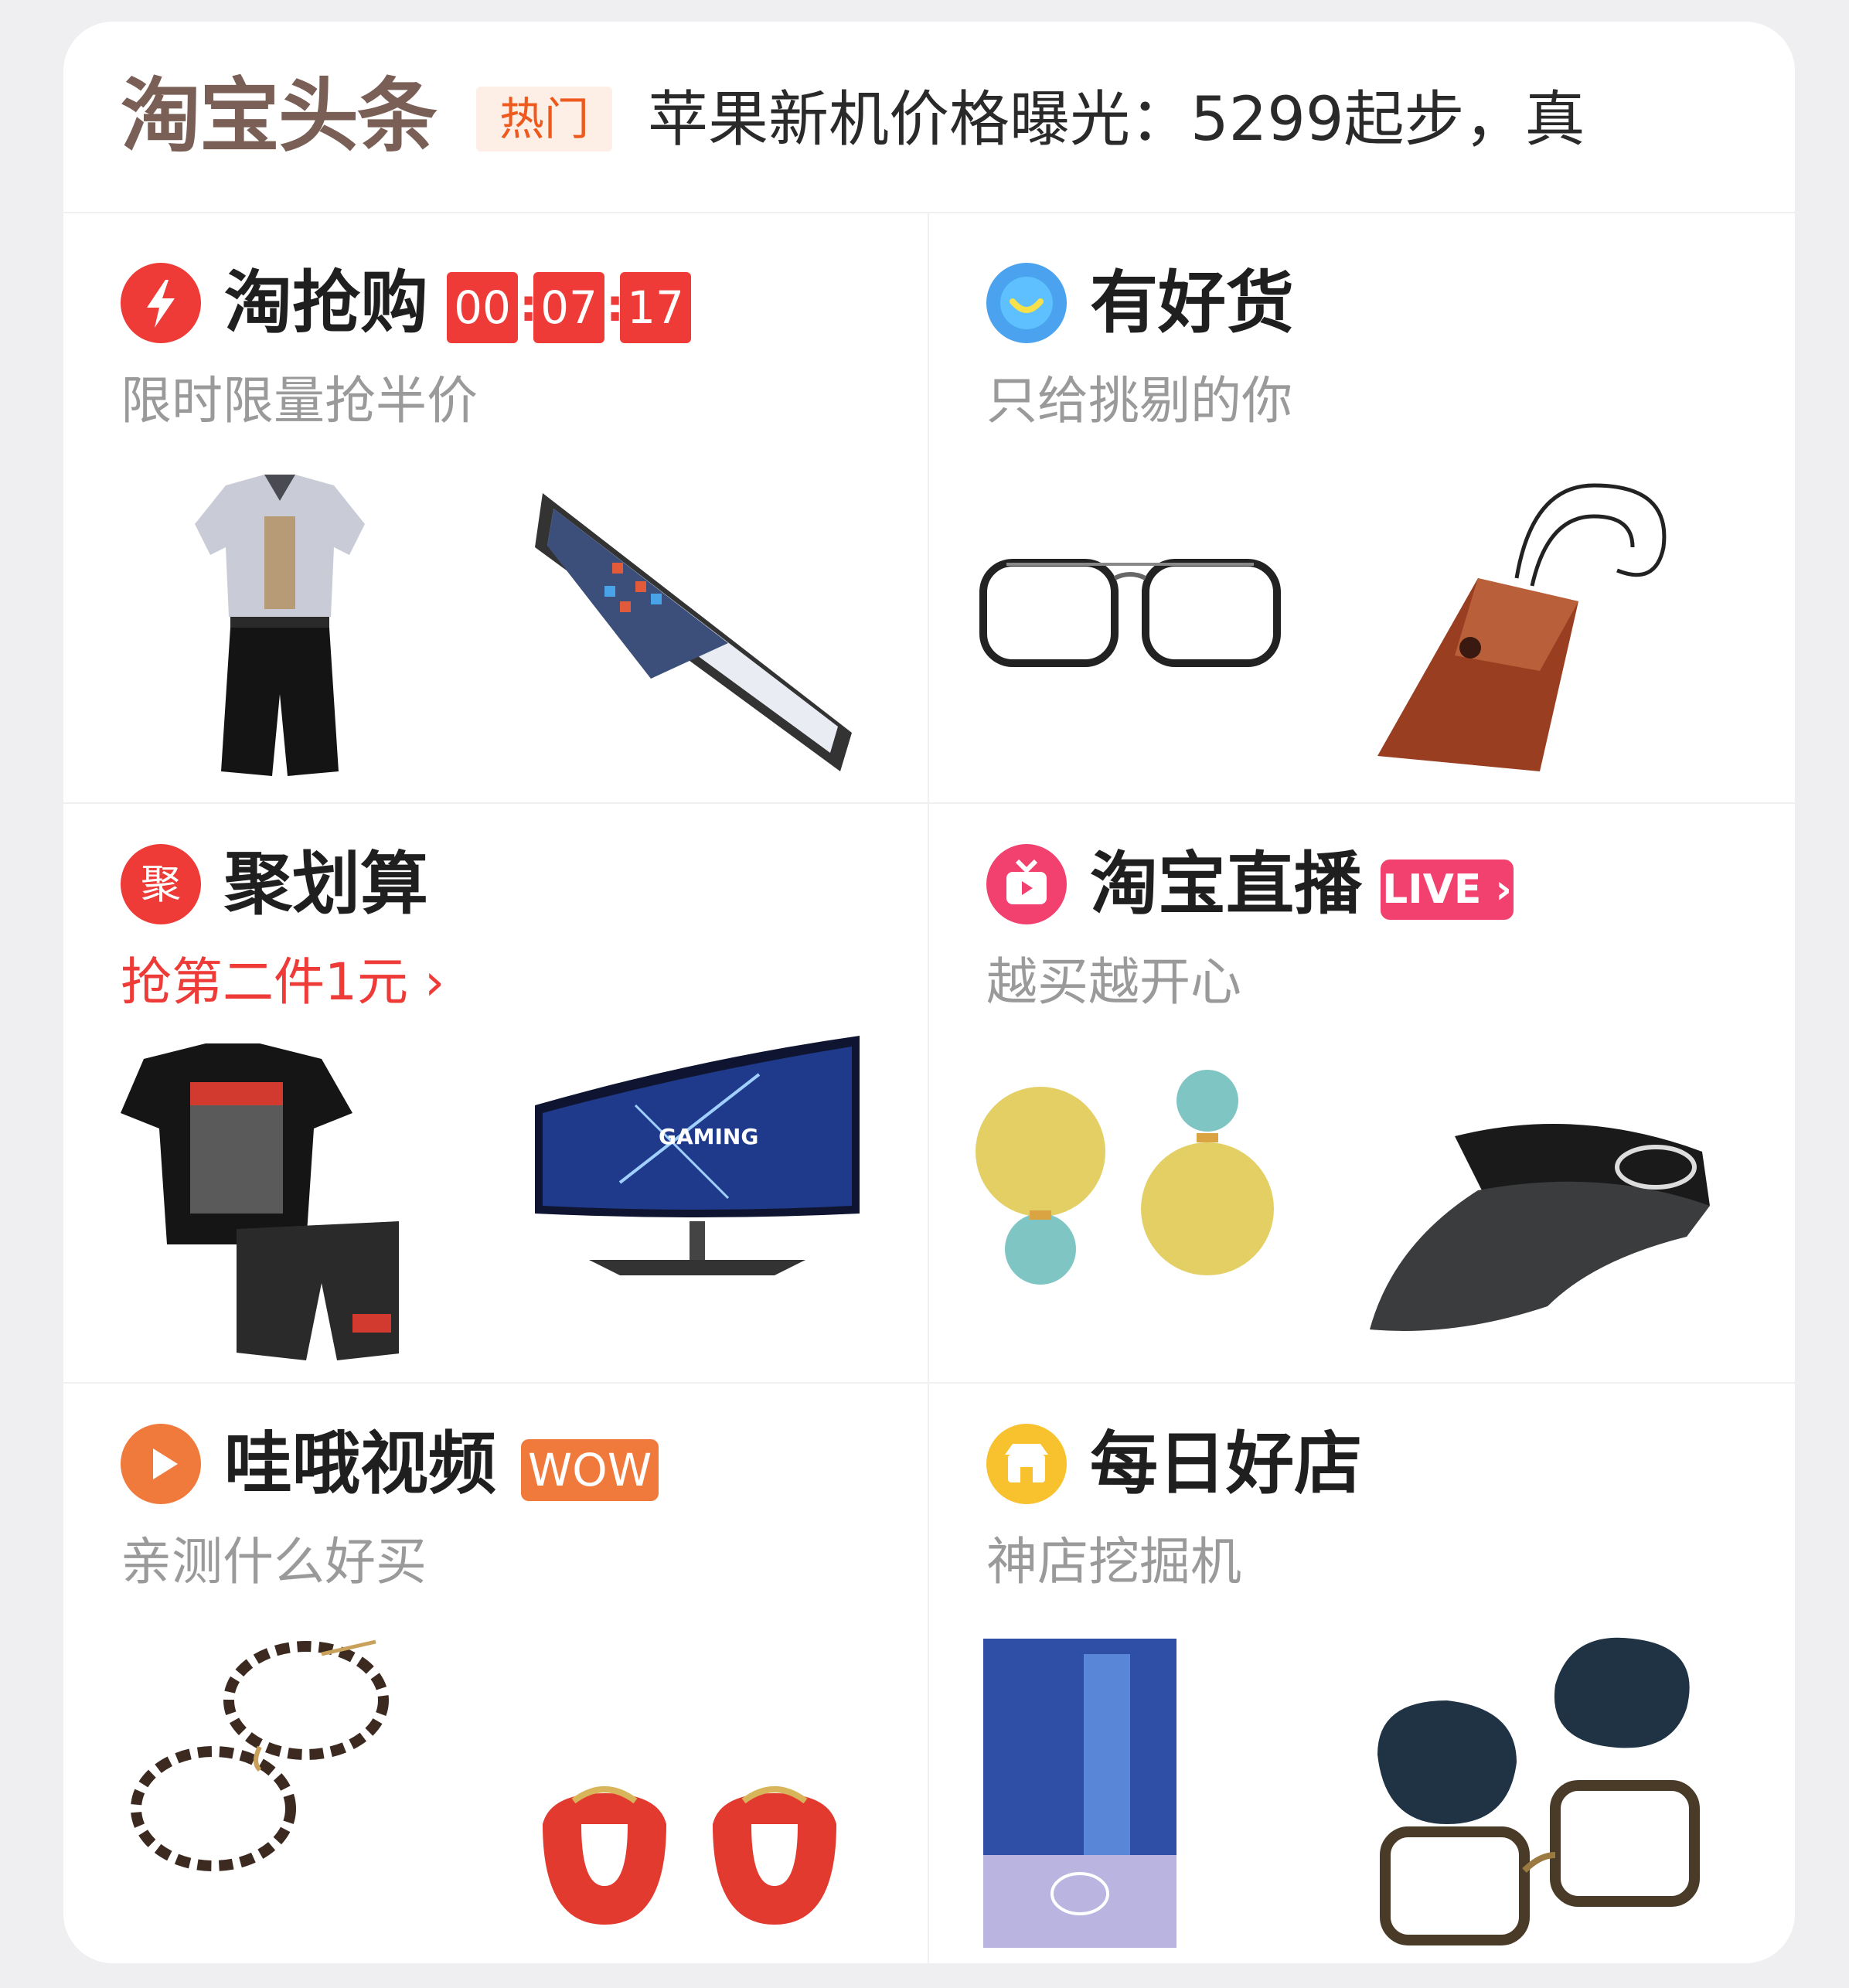 The height and width of the screenshot is (1988, 1849). Describe the element at coordinates (697, 1167) in the screenshot. I see `product-image-gaming-monitor: GAMING` at that location.